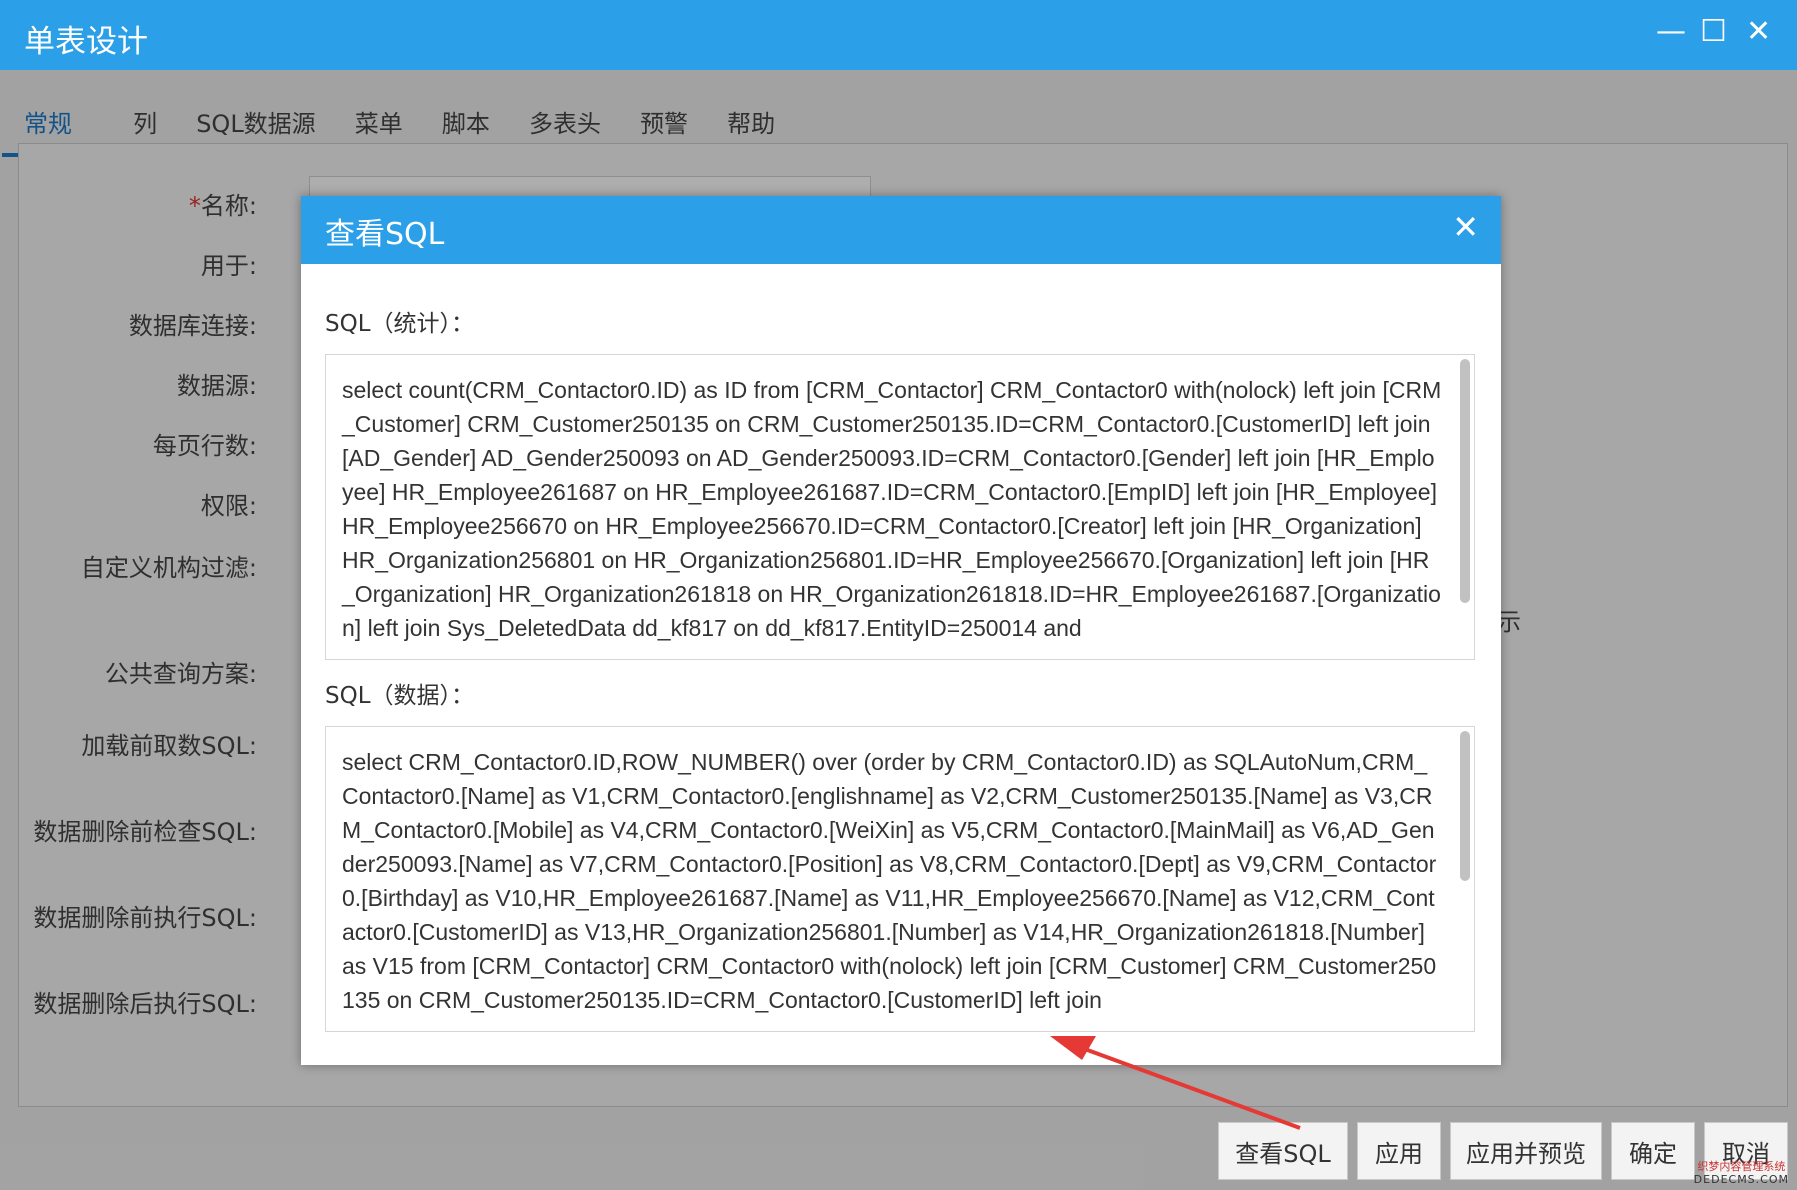  Describe the element at coordinates (1741, 1173) in the screenshot. I see `watermark: 织梦内容管理系统 DEDECMS.COM` at that location.